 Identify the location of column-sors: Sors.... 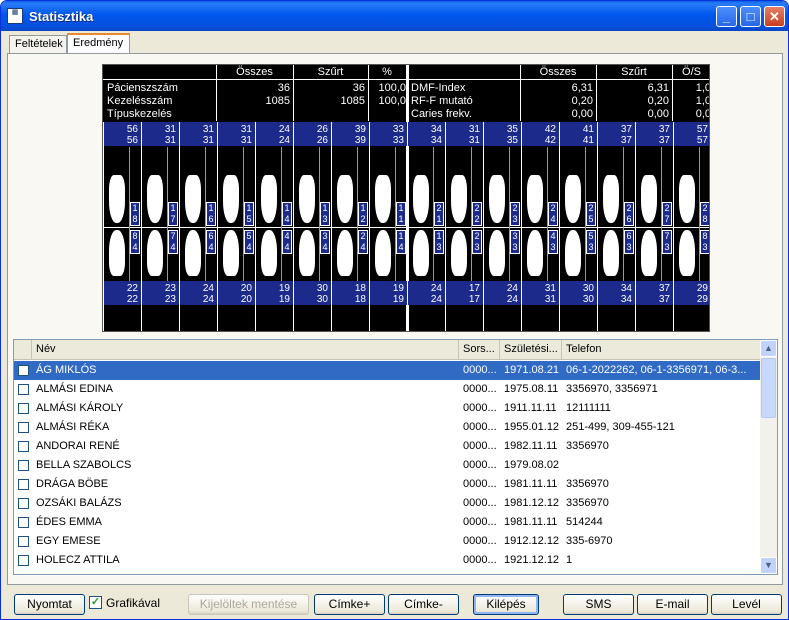
(479, 350).